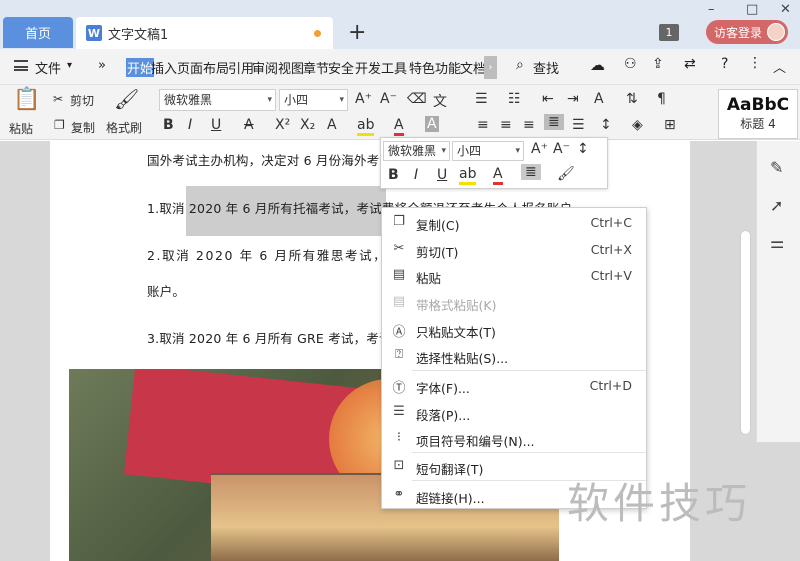  Describe the element at coordinates (758, 114) in the screenshot. I see `style-gallery-item: AaBbC 标题 4` at that location.